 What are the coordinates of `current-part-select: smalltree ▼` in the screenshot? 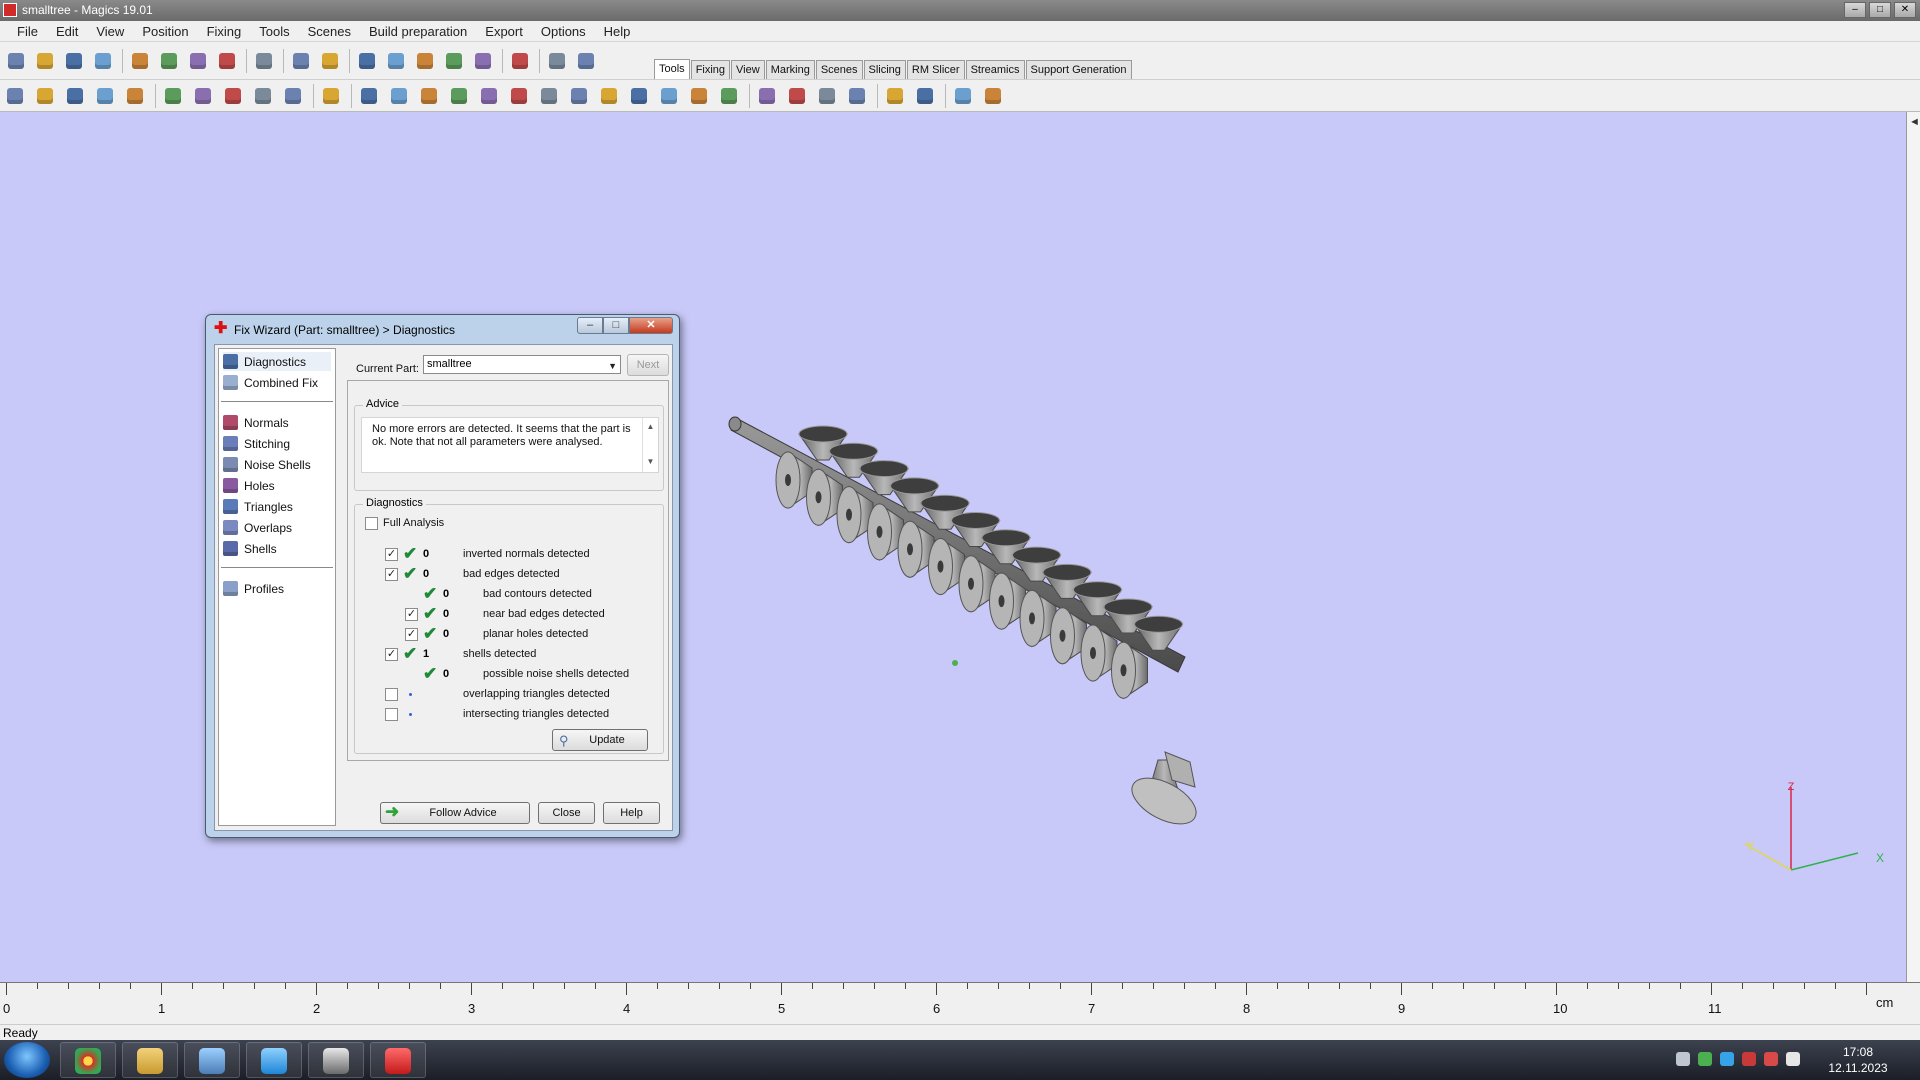 It's located at (522, 364).